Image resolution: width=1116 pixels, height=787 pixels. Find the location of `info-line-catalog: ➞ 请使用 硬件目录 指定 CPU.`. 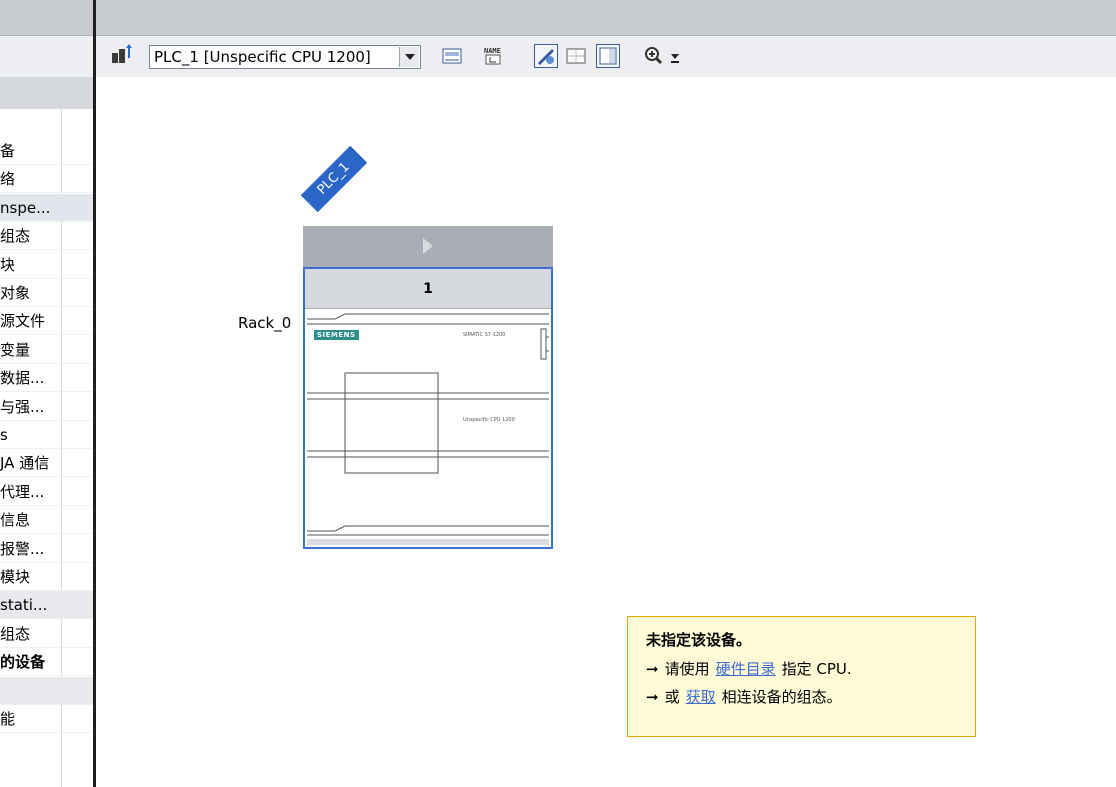

info-line-catalog: ➞ 请使用 硬件目录 指定 CPU. is located at coordinates (810, 669).